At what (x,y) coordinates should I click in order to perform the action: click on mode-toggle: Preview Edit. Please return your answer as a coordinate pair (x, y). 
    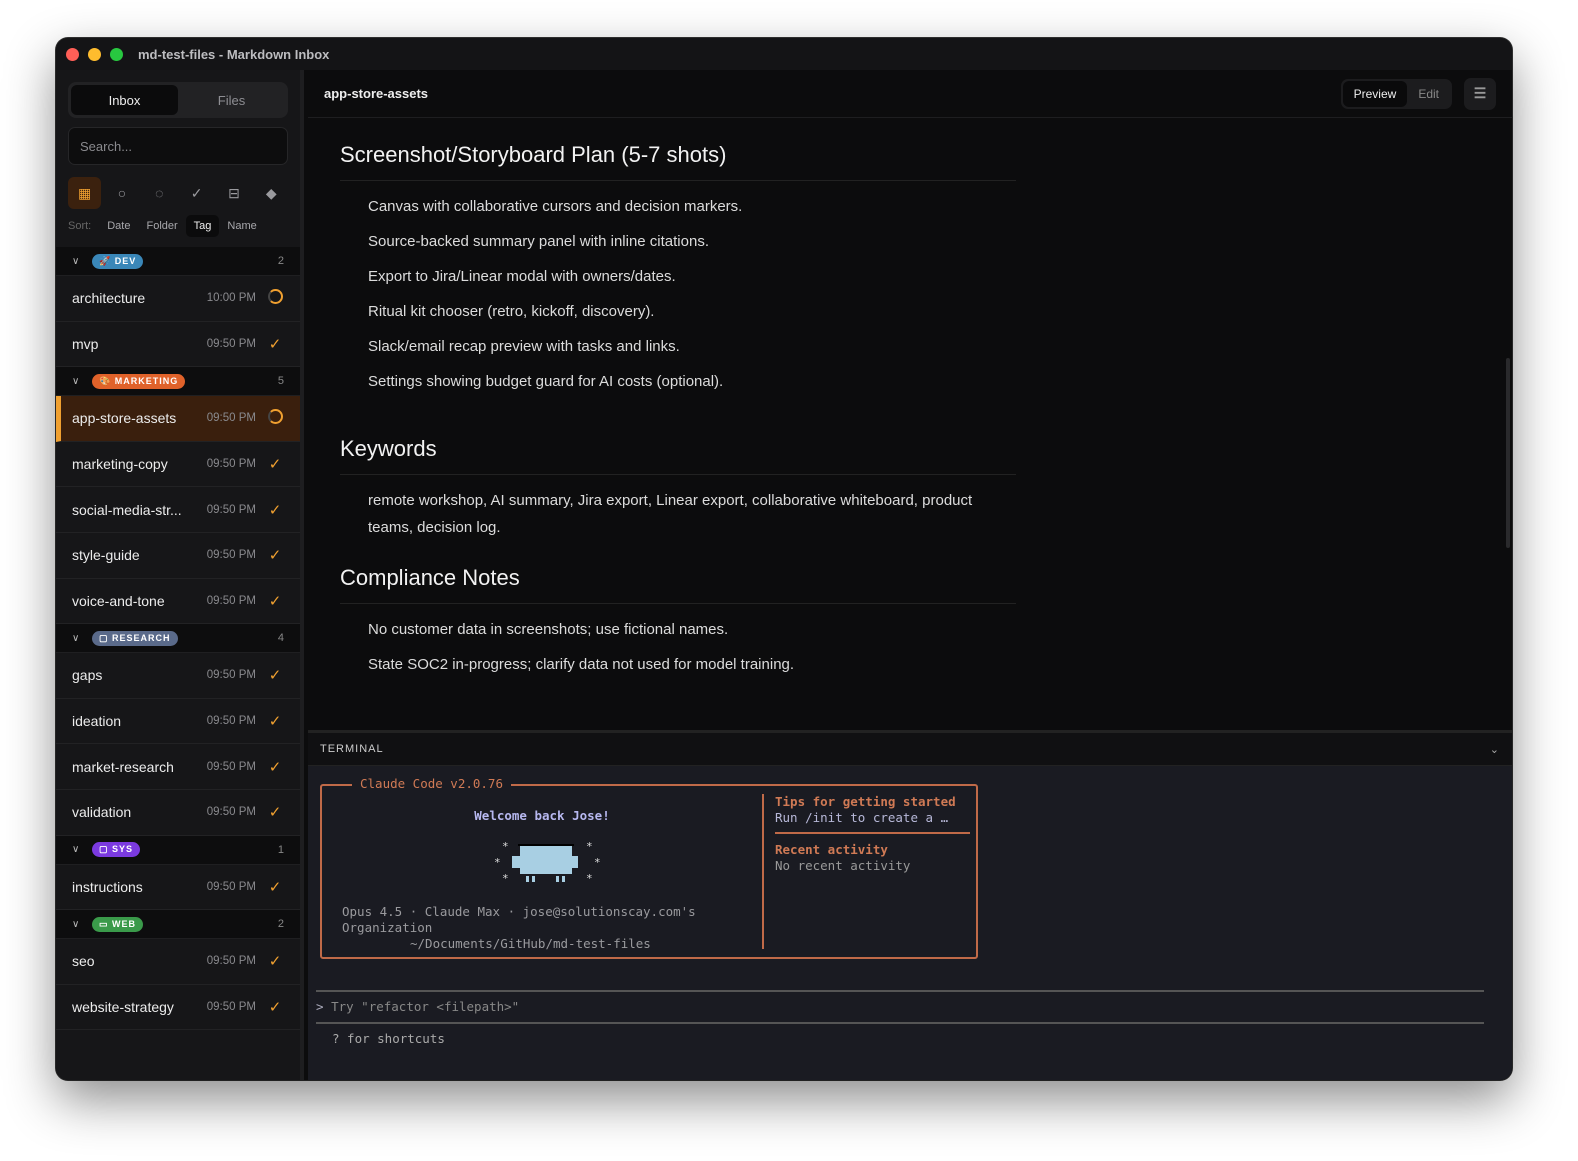
    Looking at the image, I should click on (1396, 93).